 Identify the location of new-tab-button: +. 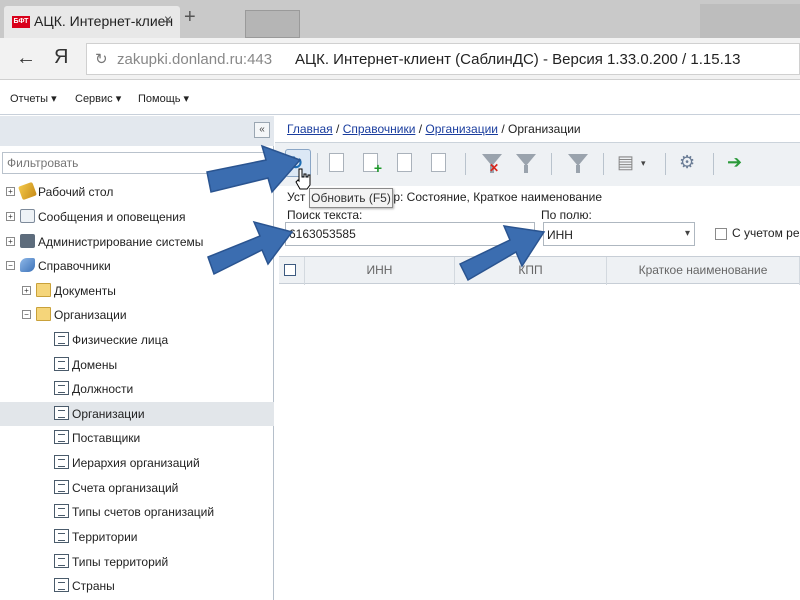
(190, 17).